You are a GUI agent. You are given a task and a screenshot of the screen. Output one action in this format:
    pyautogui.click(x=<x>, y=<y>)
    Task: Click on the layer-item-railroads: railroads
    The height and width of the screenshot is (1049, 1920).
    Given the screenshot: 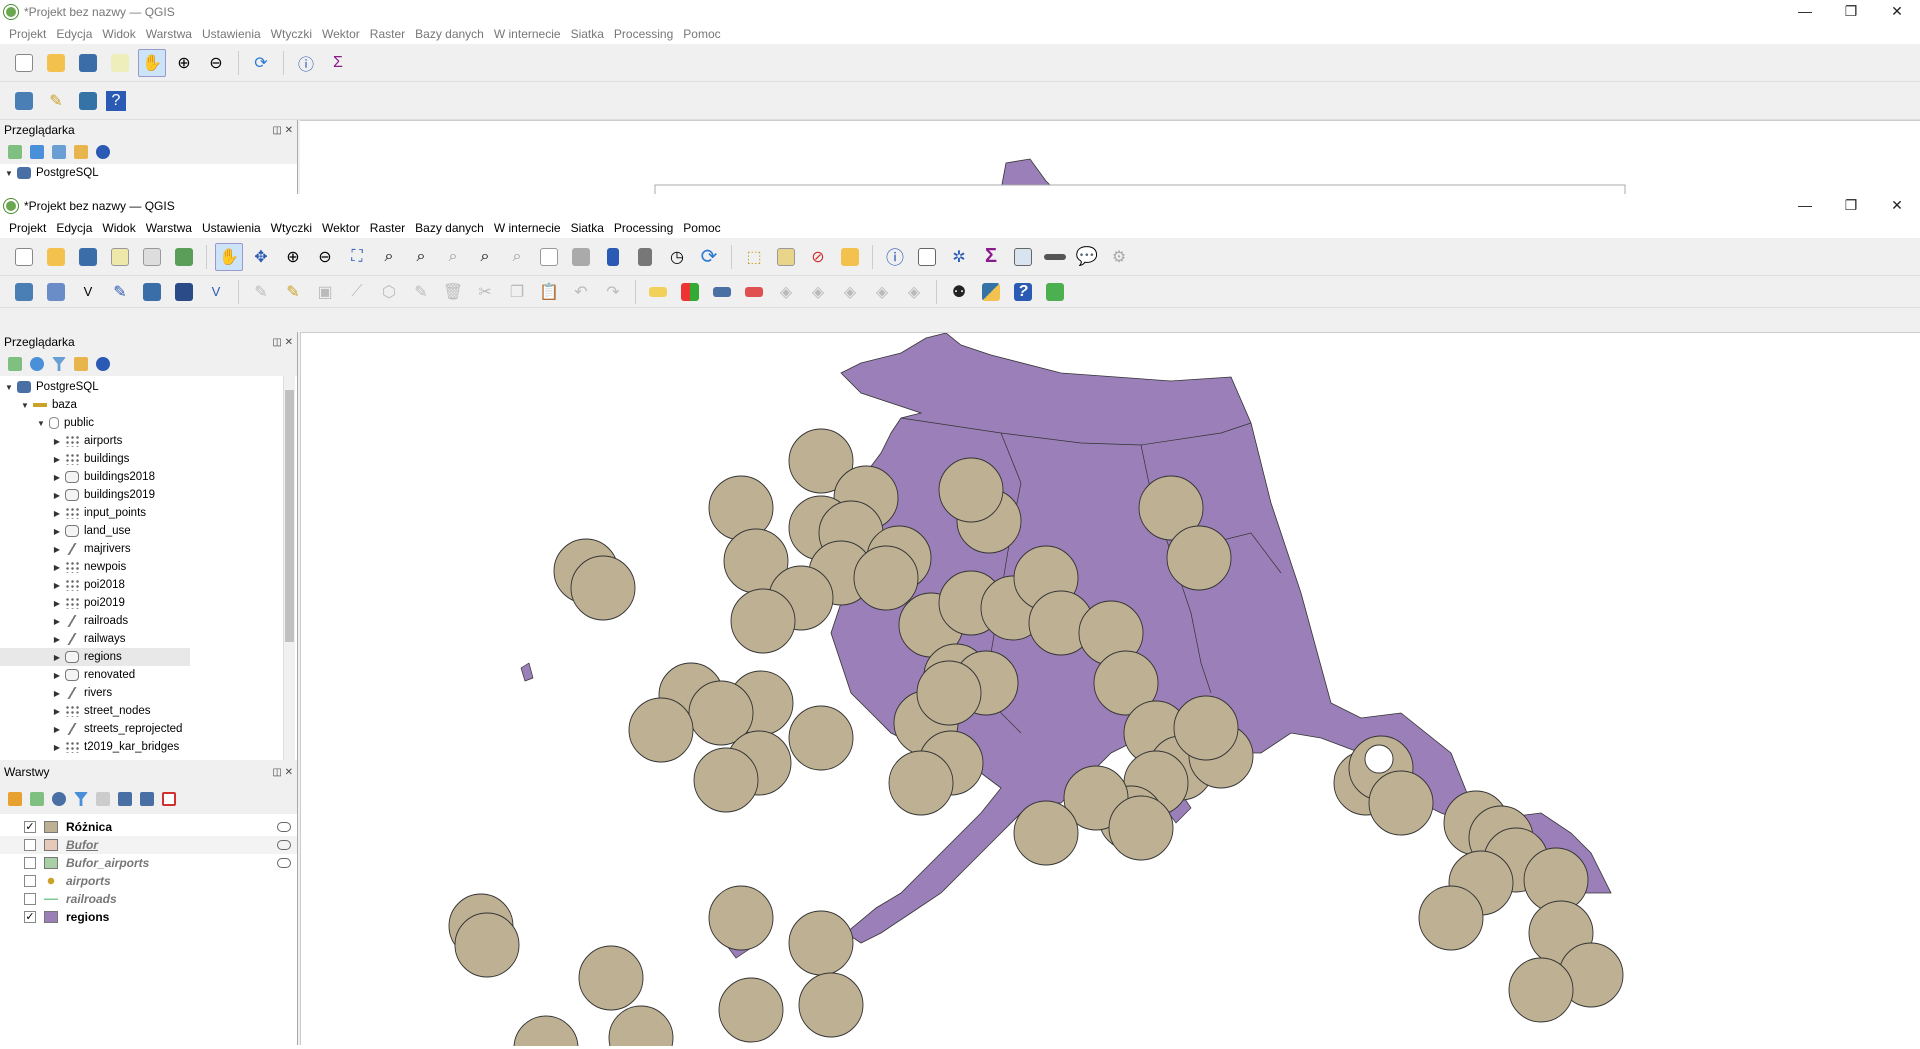 What is the action you would take?
    pyautogui.click(x=148, y=899)
    